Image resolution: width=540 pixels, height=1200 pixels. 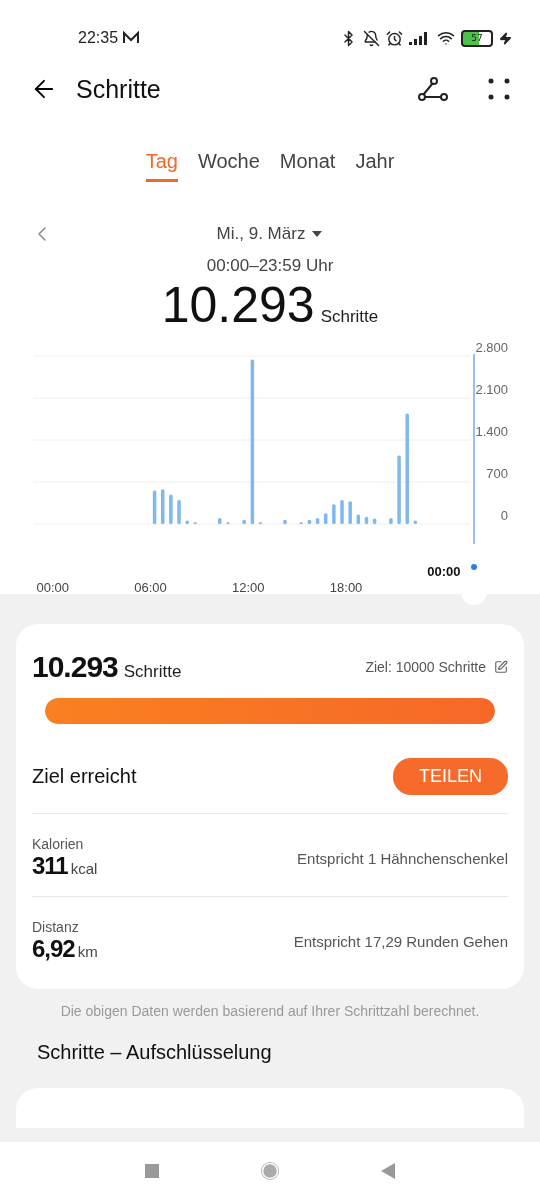 What do you see at coordinates (131, 38) in the screenshot?
I see `mail-icon` at bounding box center [131, 38].